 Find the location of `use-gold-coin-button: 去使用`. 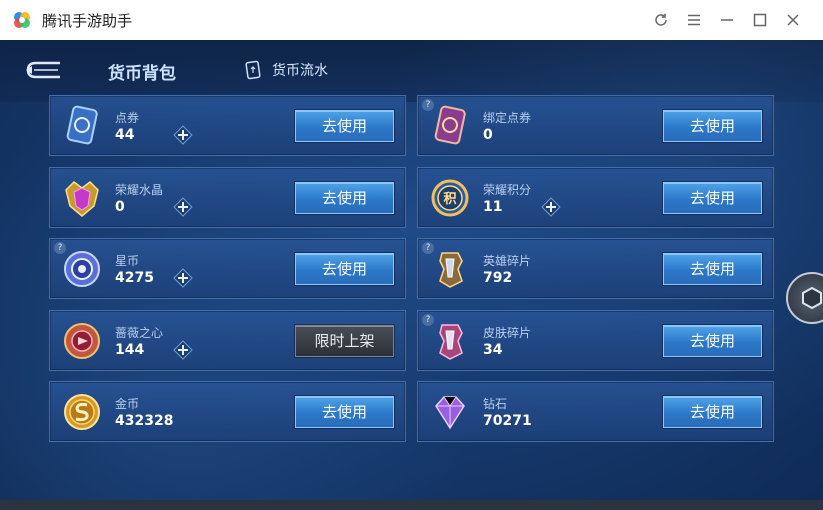

use-gold-coin-button: 去使用 is located at coordinates (344, 412).